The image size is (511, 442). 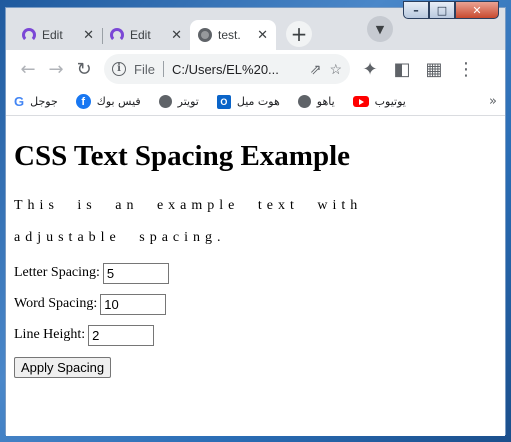 What do you see at coordinates (182, 156) in the screenshot?
I see `page-title: CSS Text Spacing Example` at bounding box center [182, 156].